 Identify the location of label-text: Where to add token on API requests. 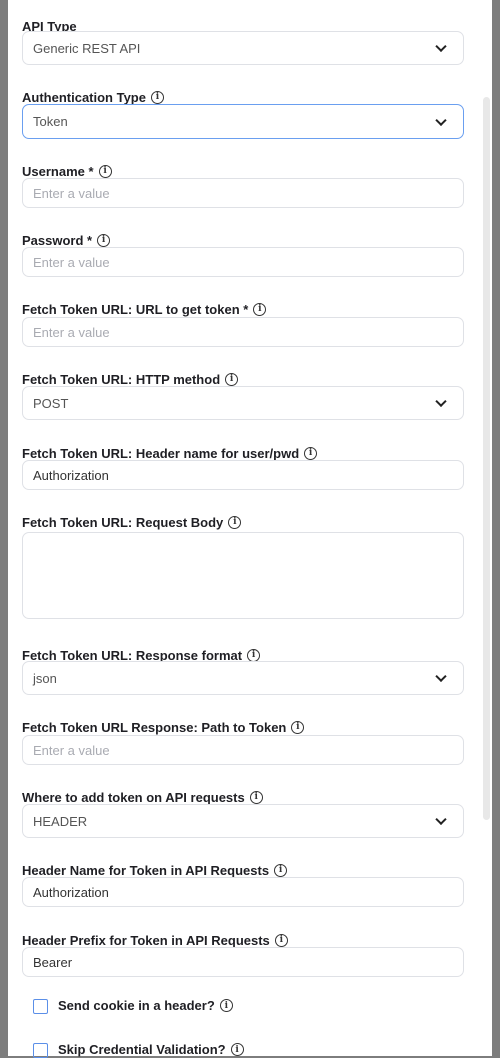
(133, 797).